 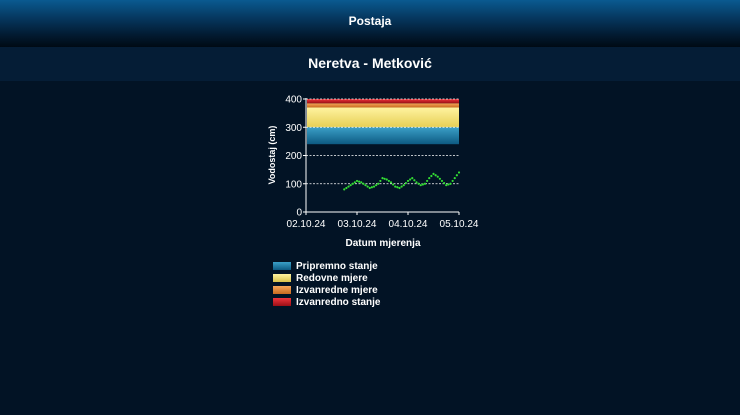 I want to click on x-axis-label: Datum mjerenja, so click(x=382, y=243).